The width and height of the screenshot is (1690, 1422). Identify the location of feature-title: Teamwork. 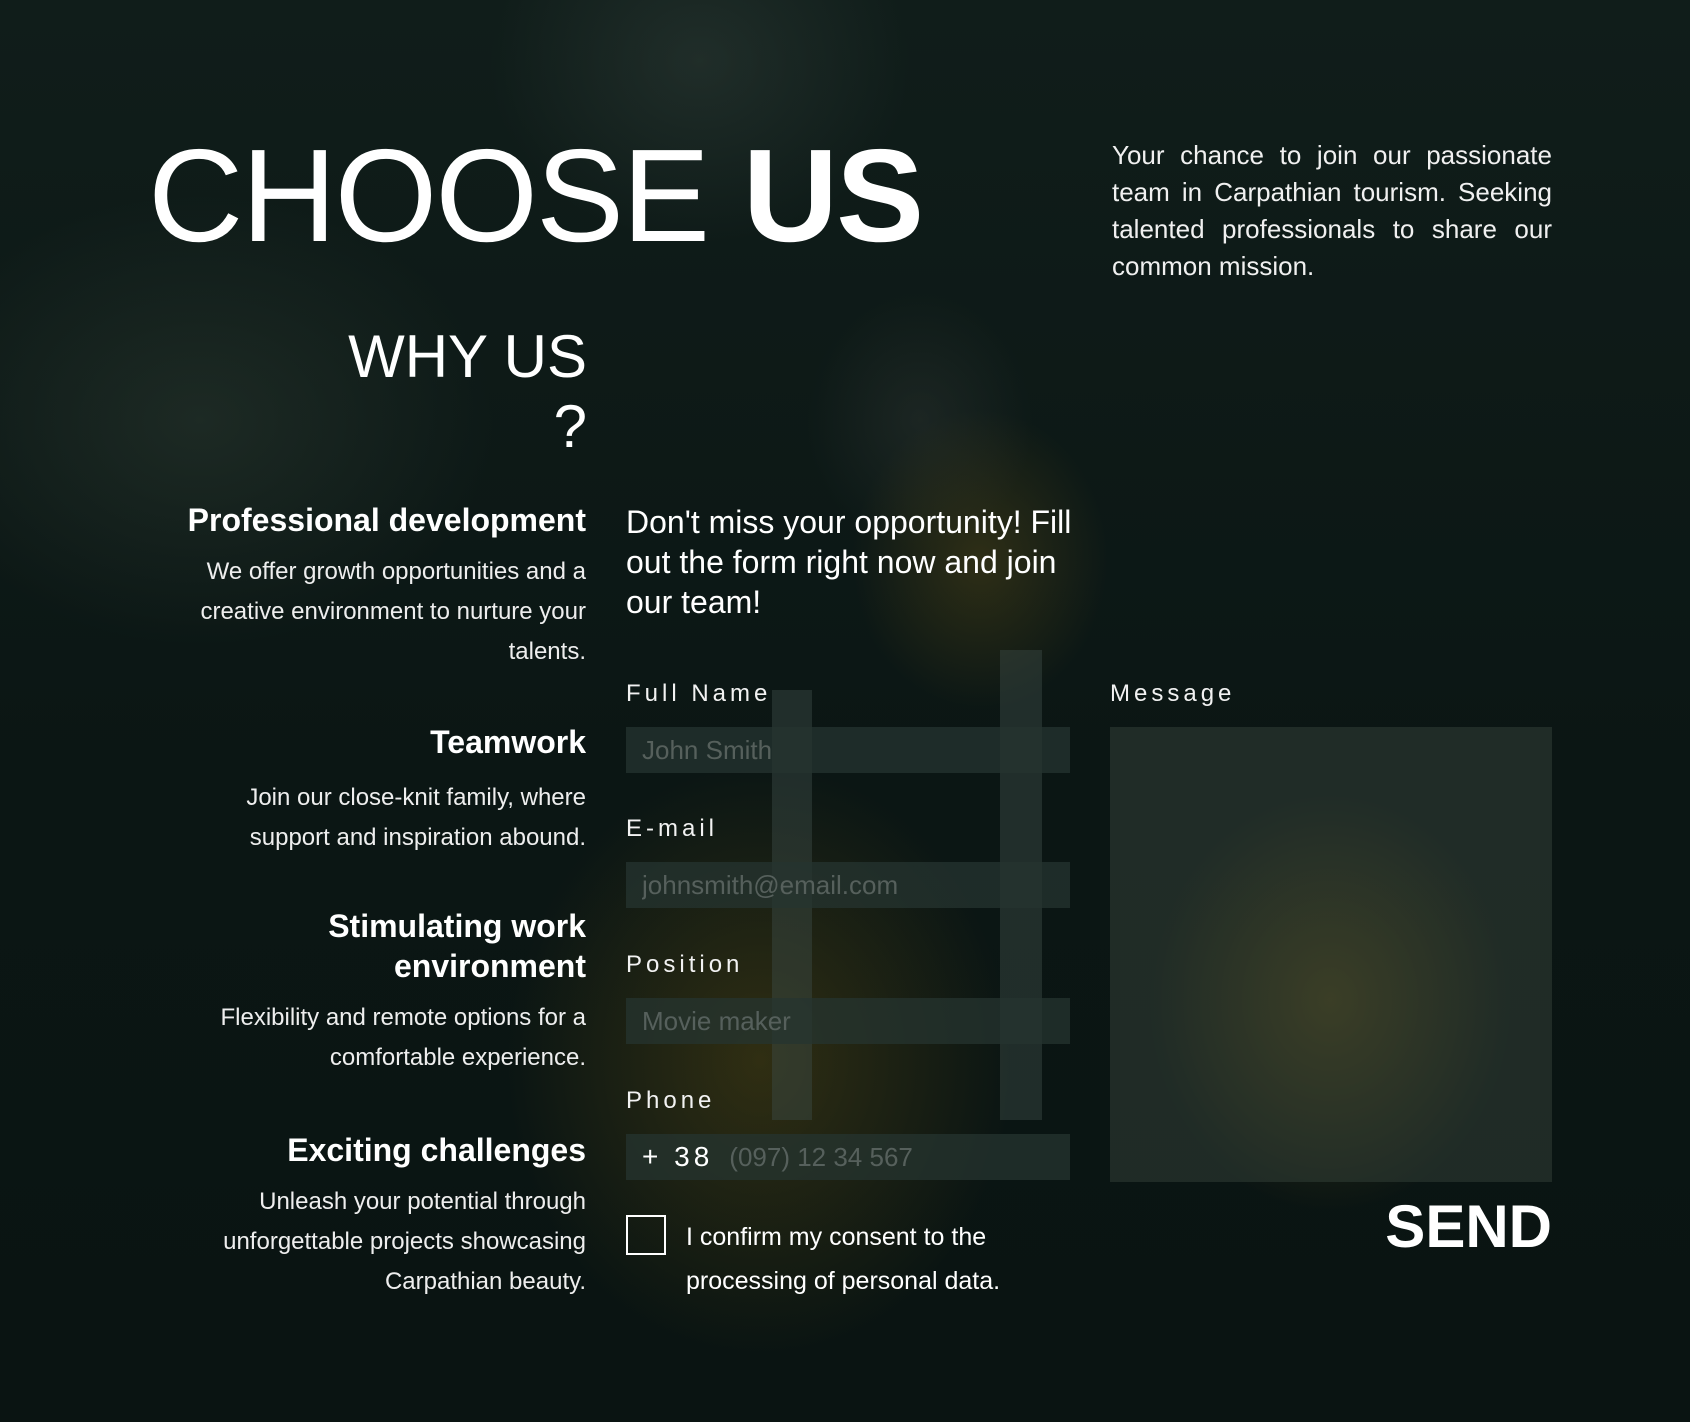
(508, 742).